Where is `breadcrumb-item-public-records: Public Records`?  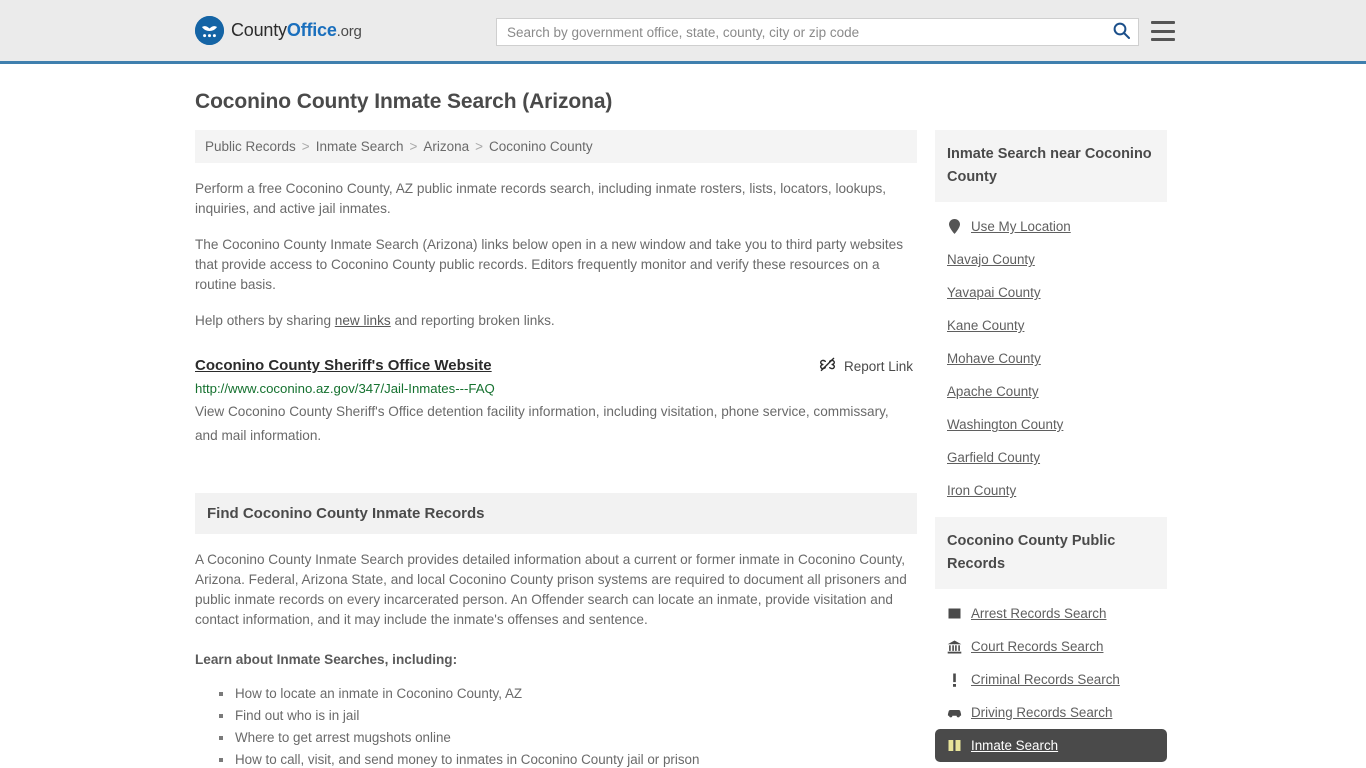
breadcrumb-item-public-records: Public Records is located at coordinates (250, 146).